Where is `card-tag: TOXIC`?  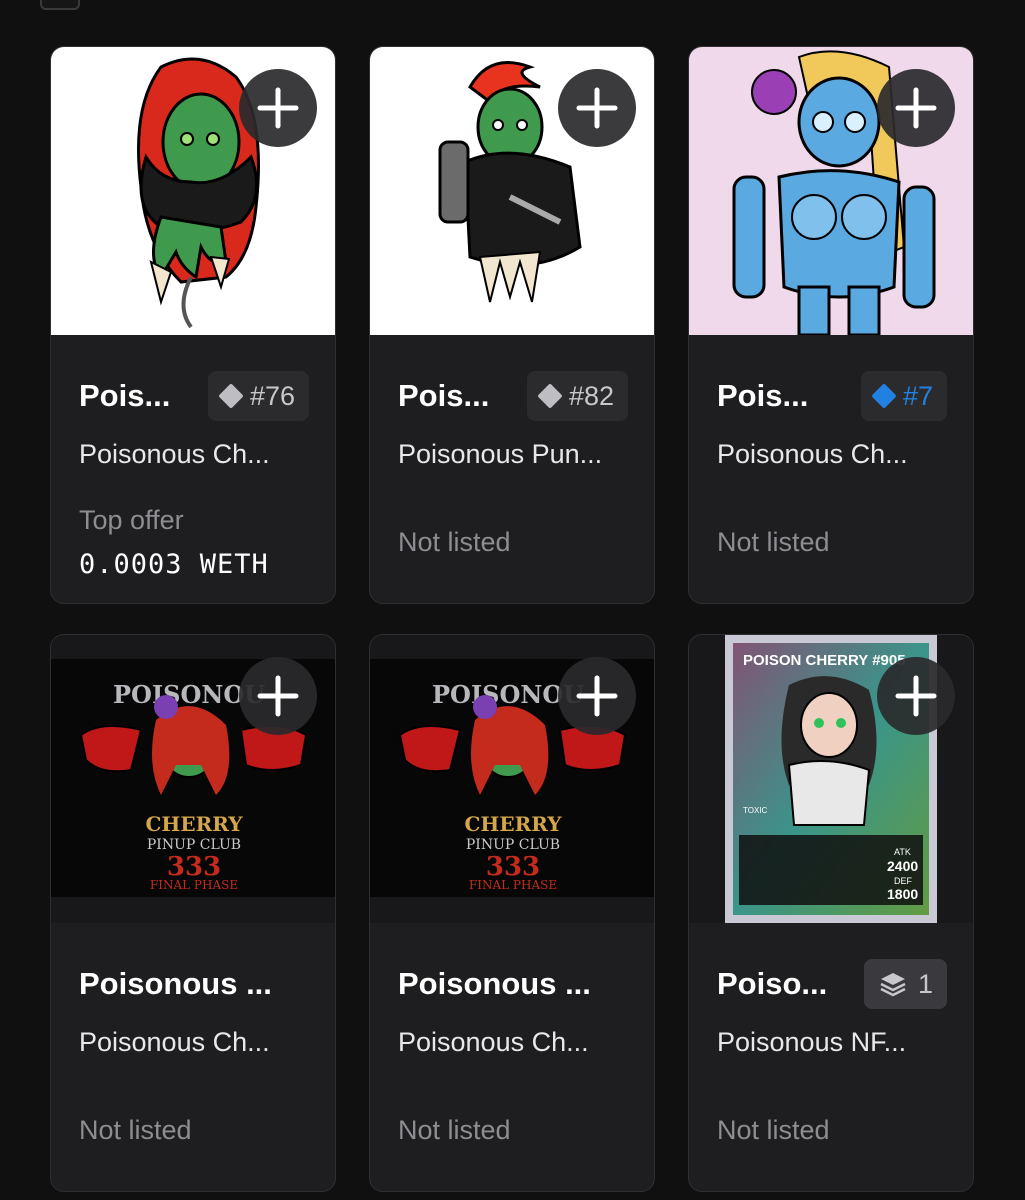
card-tag: TOXIC is located at coordinates (755, 810).